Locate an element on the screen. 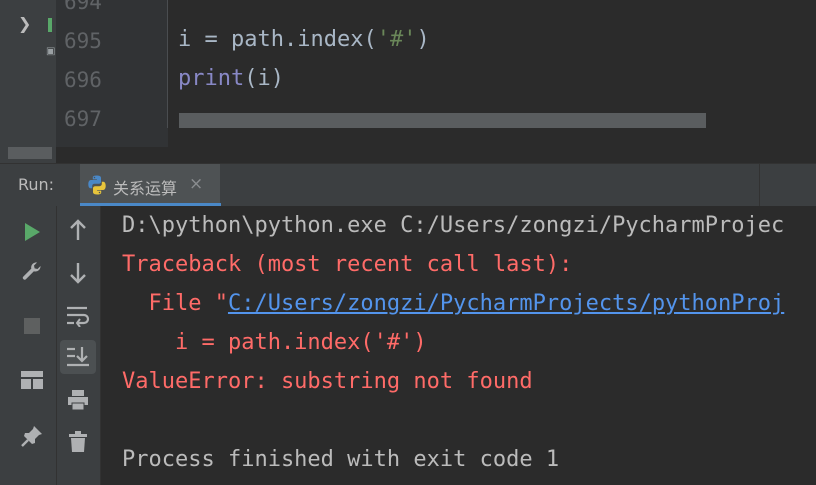 Image resolution: width=816 pixels, height=485 pixels. scroll-to-end-icon is located at coordinates (78, 357).